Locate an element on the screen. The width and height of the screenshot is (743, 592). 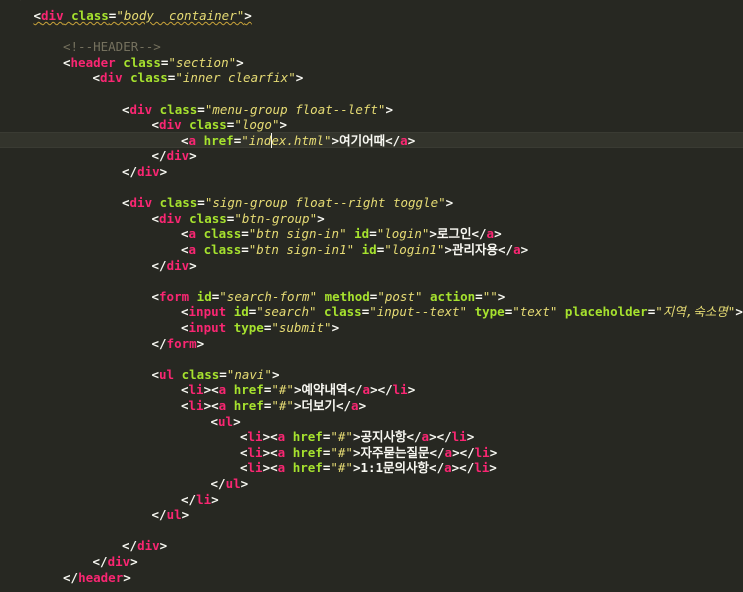
attribute-value: "section" is located at coordinates (202, 62).